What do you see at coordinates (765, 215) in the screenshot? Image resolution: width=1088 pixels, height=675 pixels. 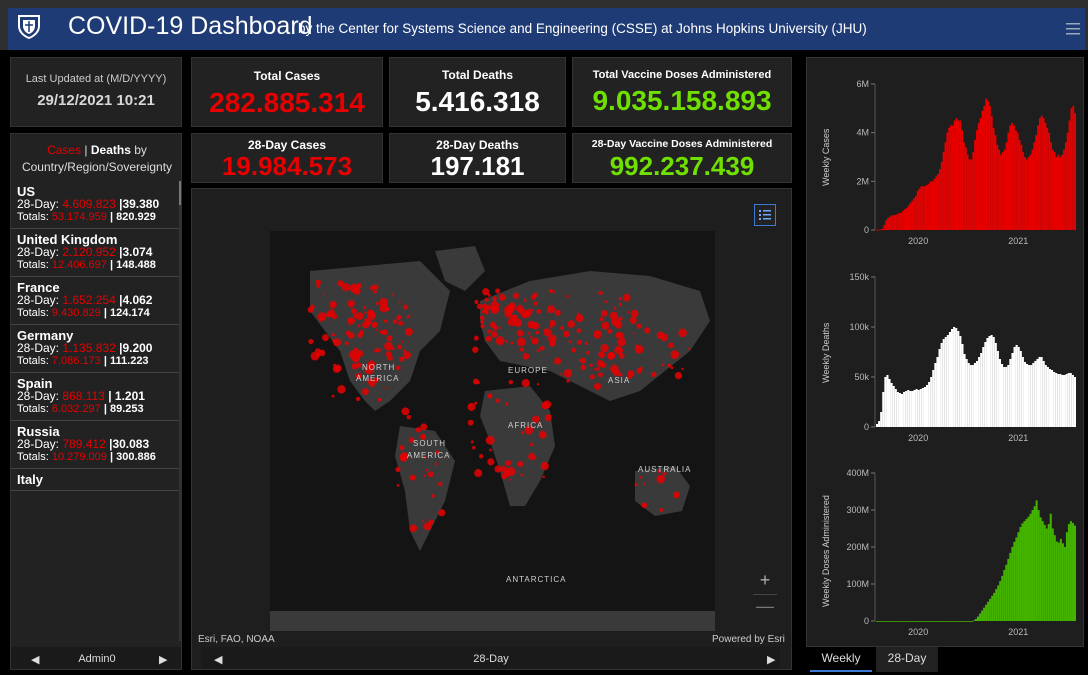 I see `map-legend-button` at bounding box center [765, 215].